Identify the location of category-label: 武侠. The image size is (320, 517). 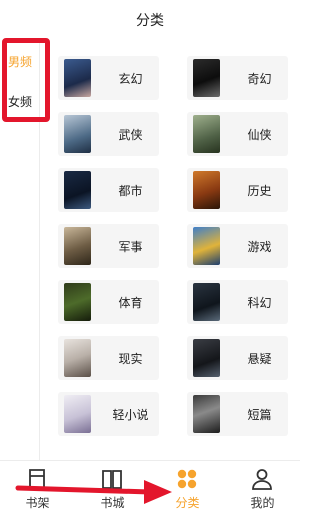
(130, 134).